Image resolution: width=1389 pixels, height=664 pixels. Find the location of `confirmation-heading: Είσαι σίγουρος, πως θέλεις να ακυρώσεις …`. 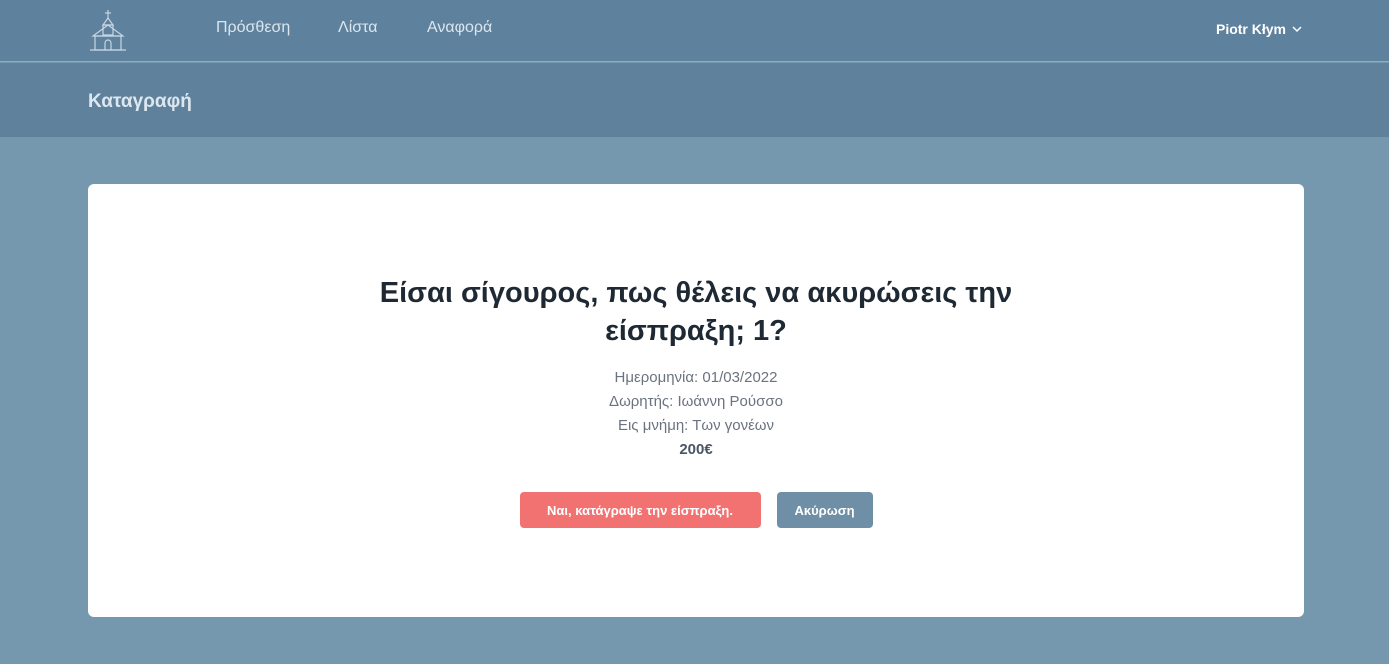

confirmation-heading: Είσαι σίγουρος, πως θέλεις να ακυρώσεις … is located at coordinates (696, 312).